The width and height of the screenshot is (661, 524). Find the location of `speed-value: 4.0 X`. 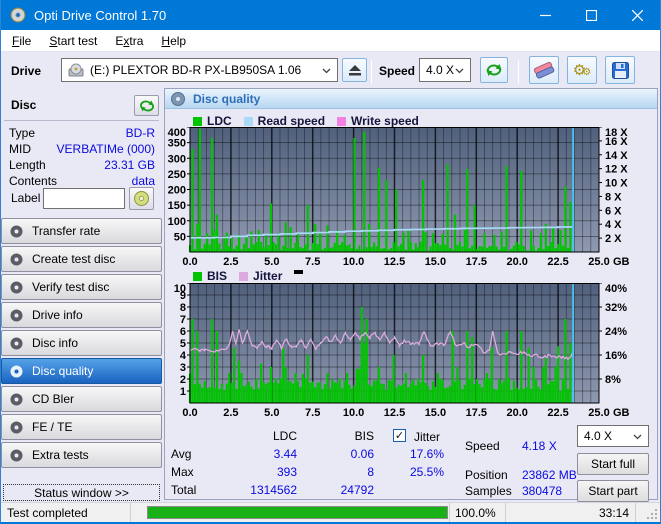

speed-value: 4.0 X is located at coordinates (440, 70).